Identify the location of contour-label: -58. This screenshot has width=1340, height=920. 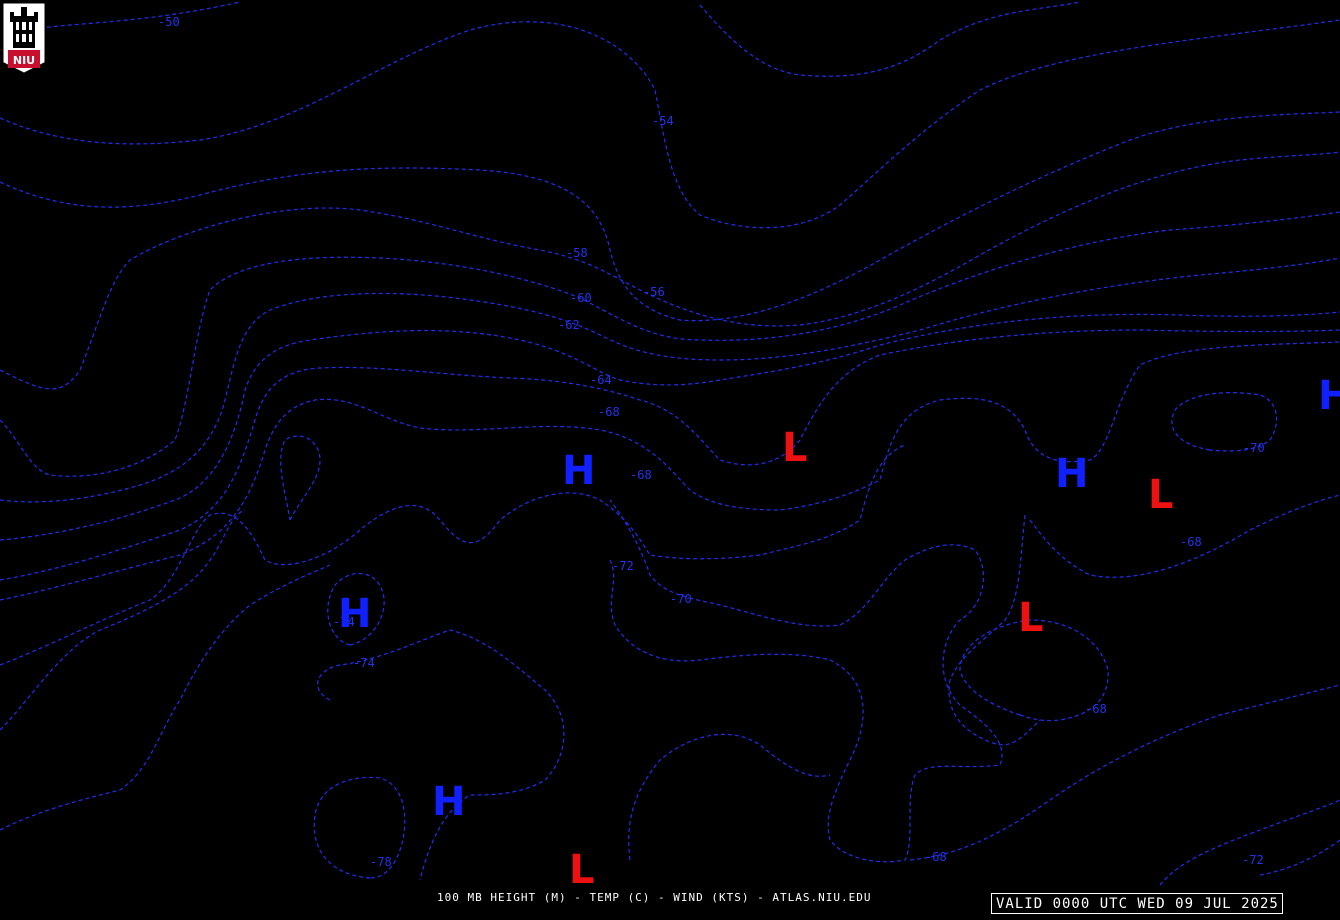
(577, 253).